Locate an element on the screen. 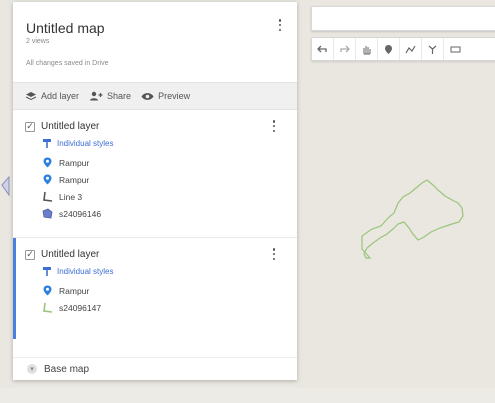 This screenshot has width=495, height=403. hand-icon is located at coordinates (367, 49).